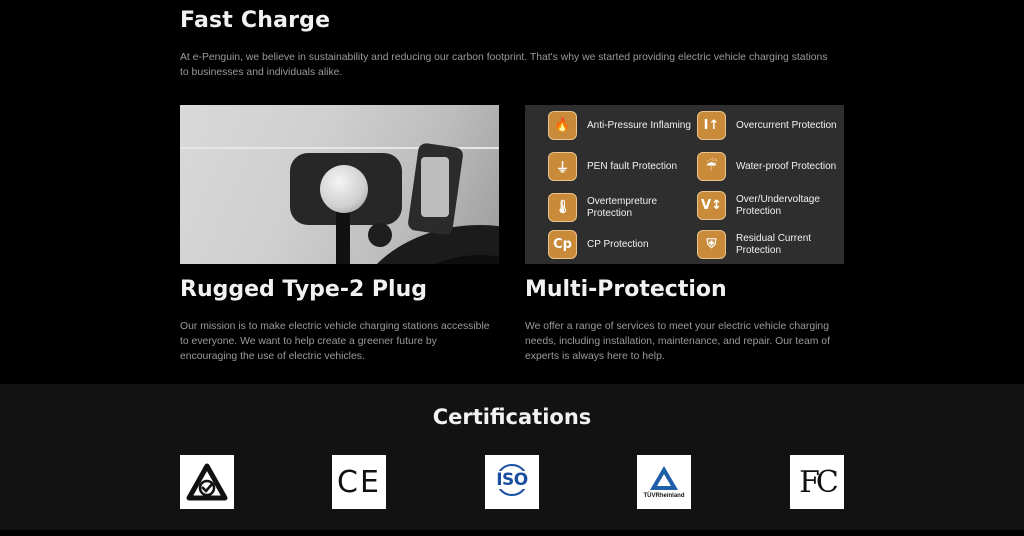 This screenshot has height=536, width=1024. I want to click on thermometer-icon: 🌡, so click(562, 207).